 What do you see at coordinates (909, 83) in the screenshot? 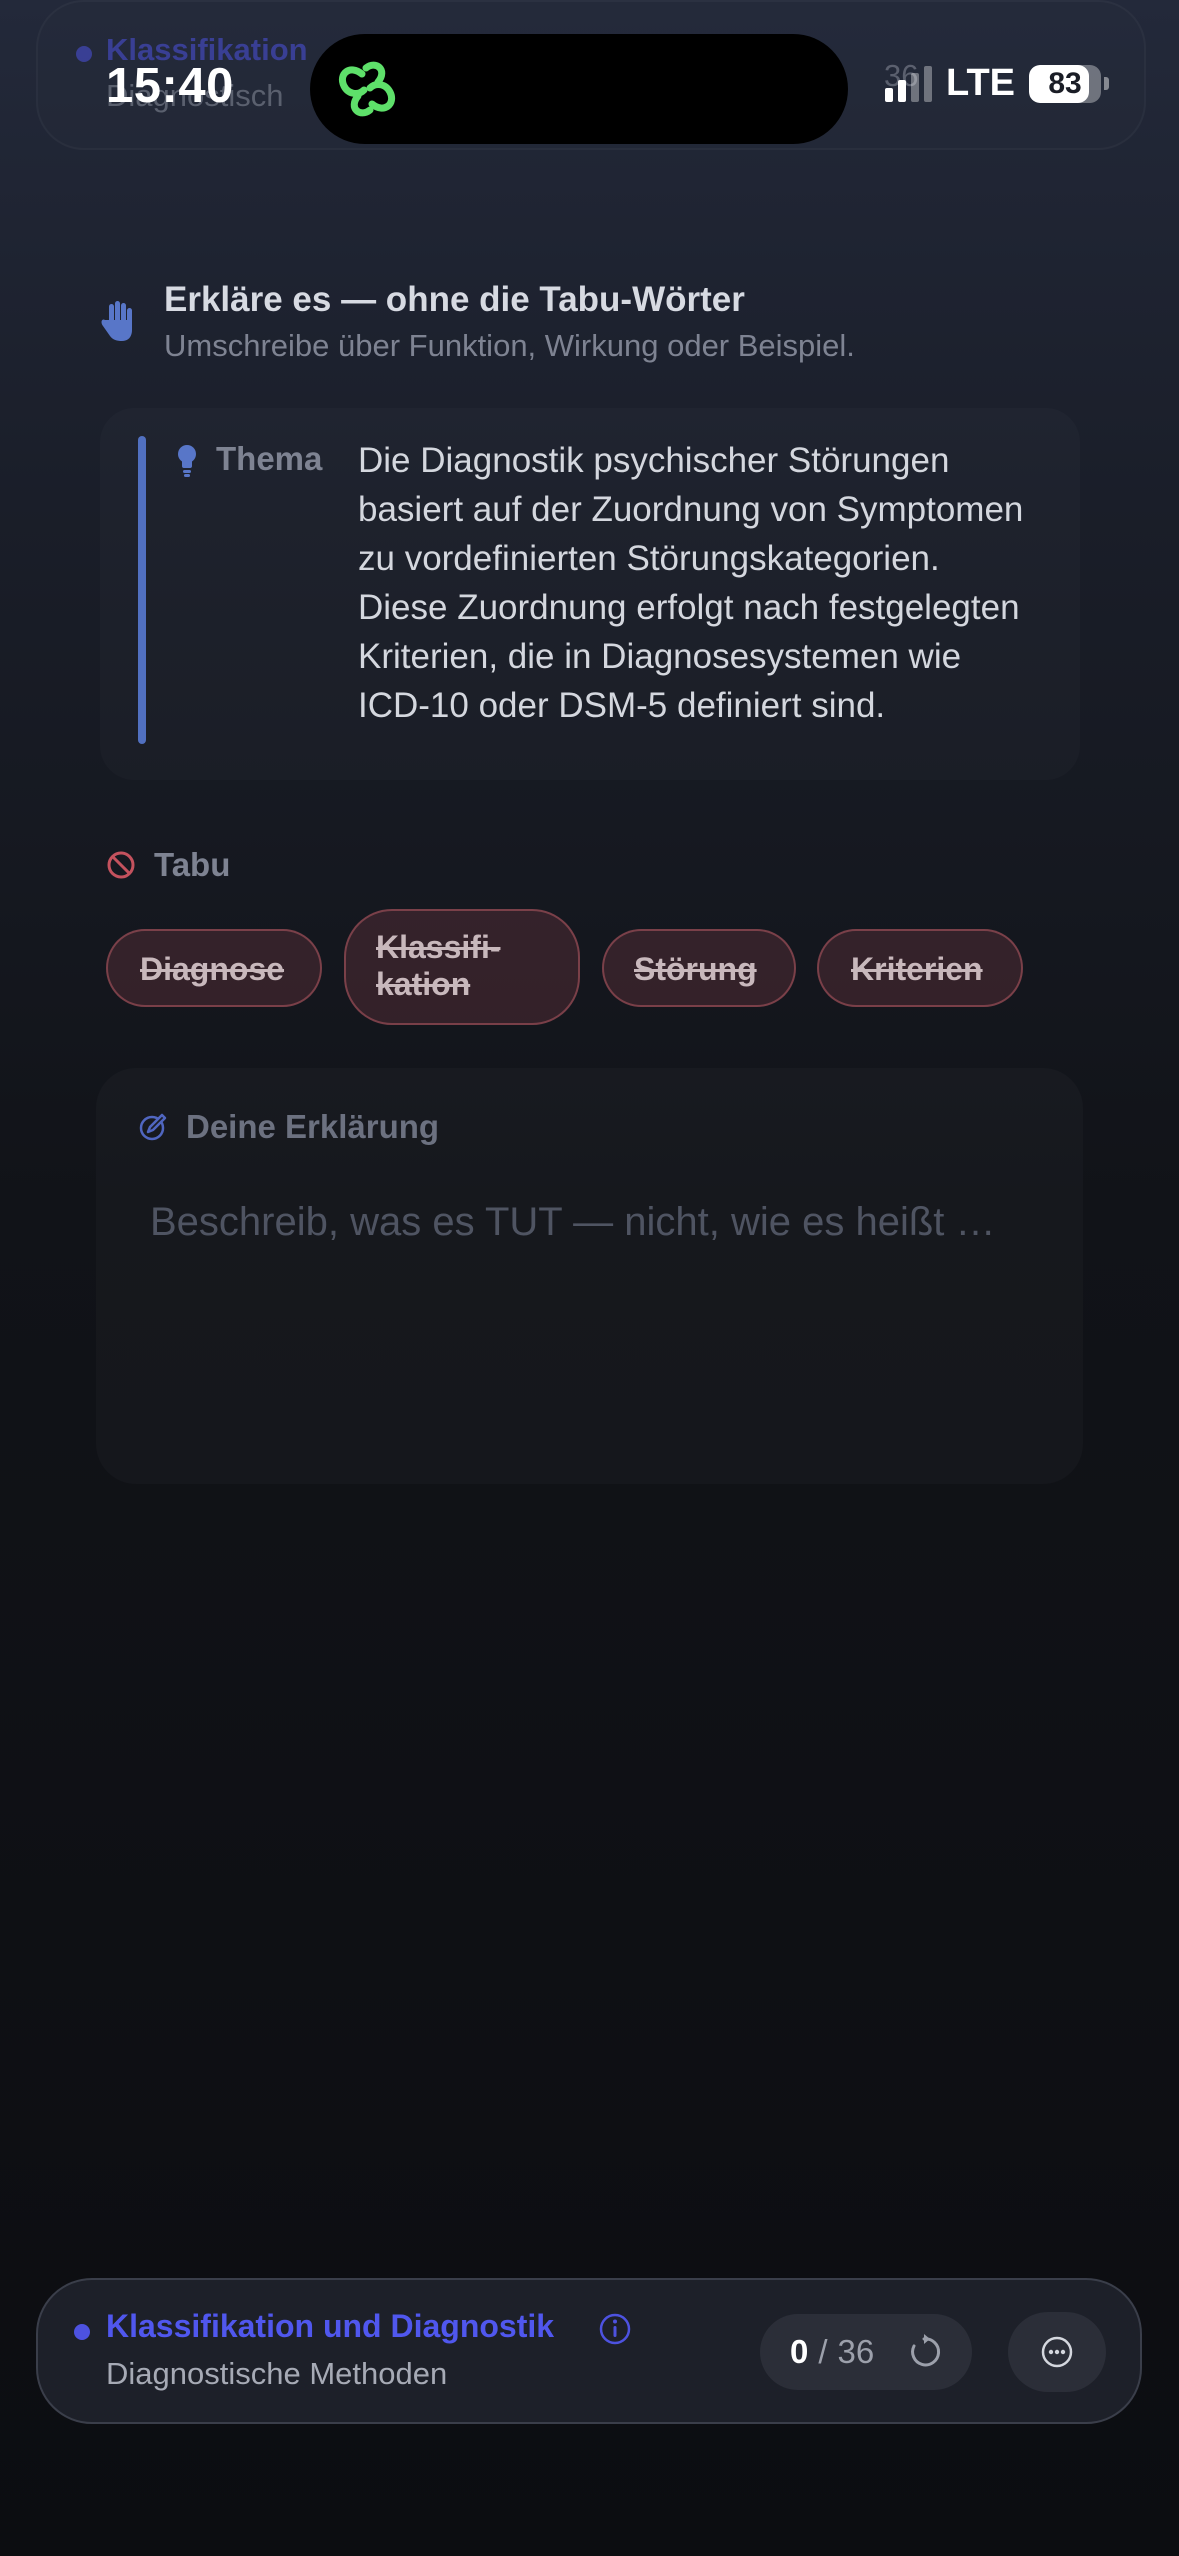
I see `cellular-signal-icon` at bounding box center [909, 83].